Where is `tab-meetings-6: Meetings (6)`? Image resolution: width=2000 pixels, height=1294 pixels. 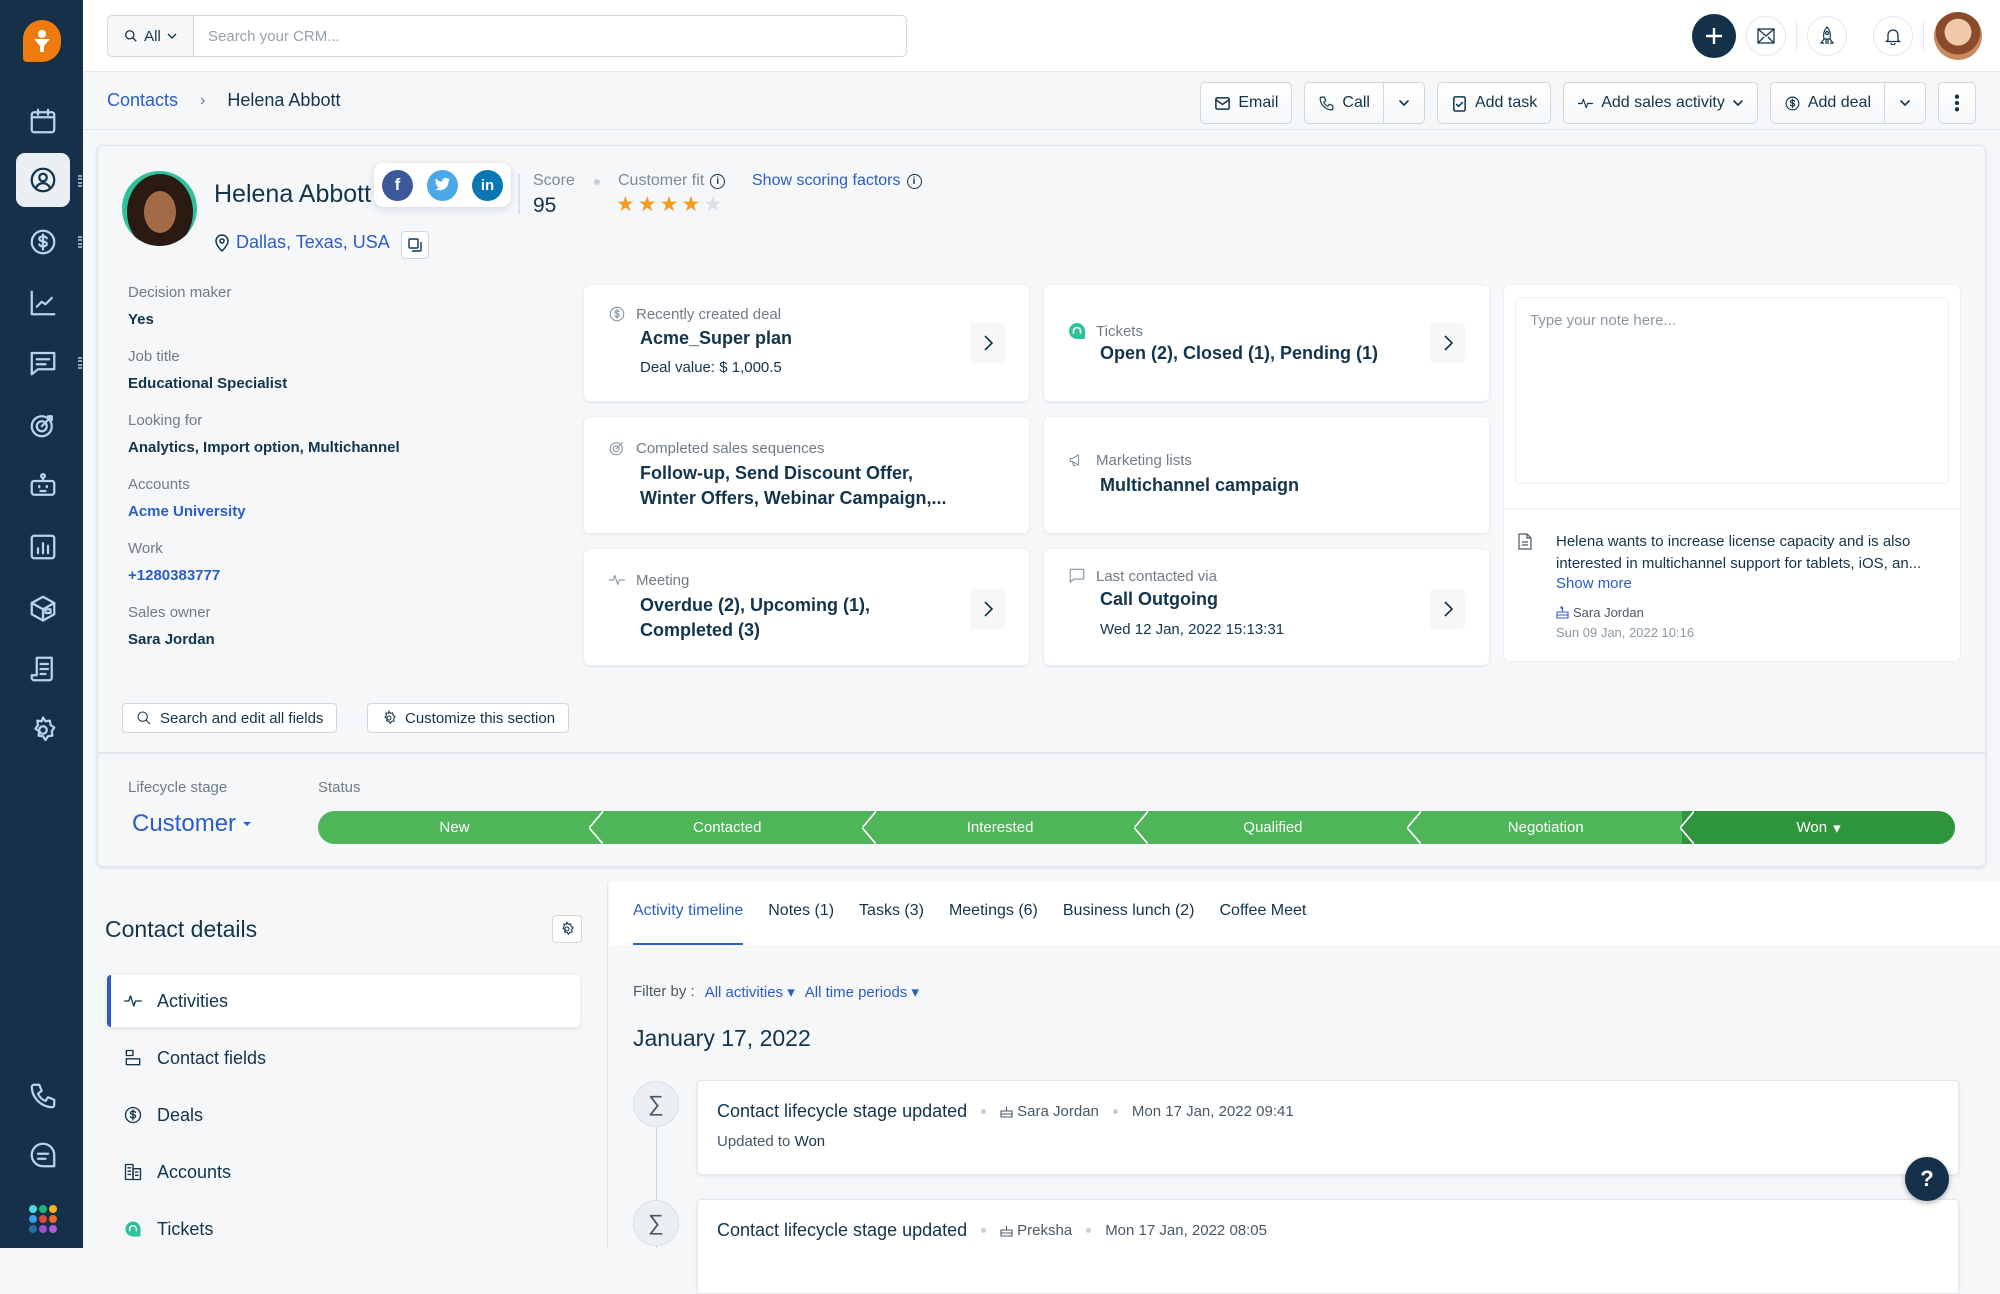 tab-meetings-6: Meetings (6) is located at coordinates (993, 913).